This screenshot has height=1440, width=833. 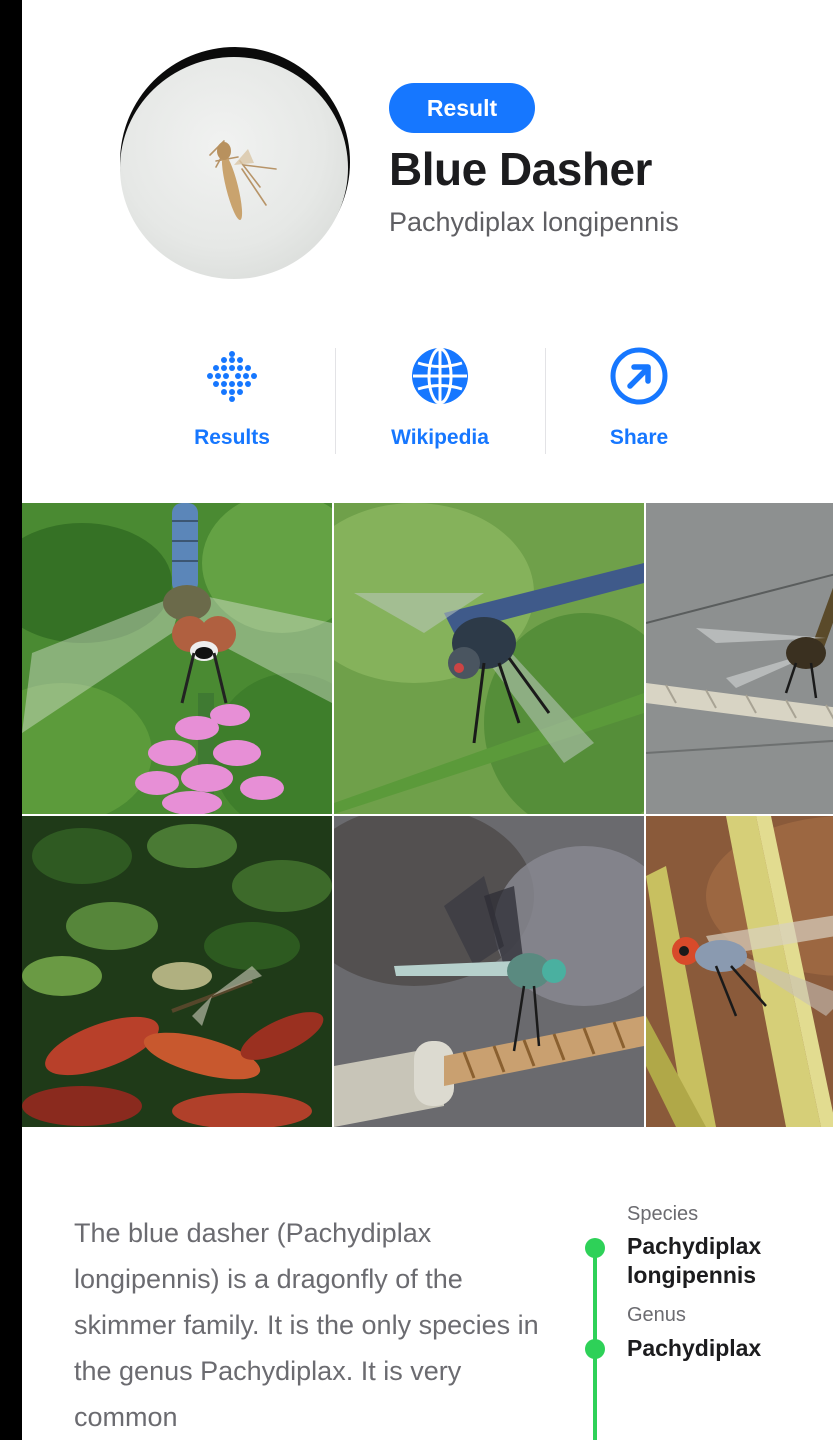 I want to click on action-divider, so click(x=335, y=401).